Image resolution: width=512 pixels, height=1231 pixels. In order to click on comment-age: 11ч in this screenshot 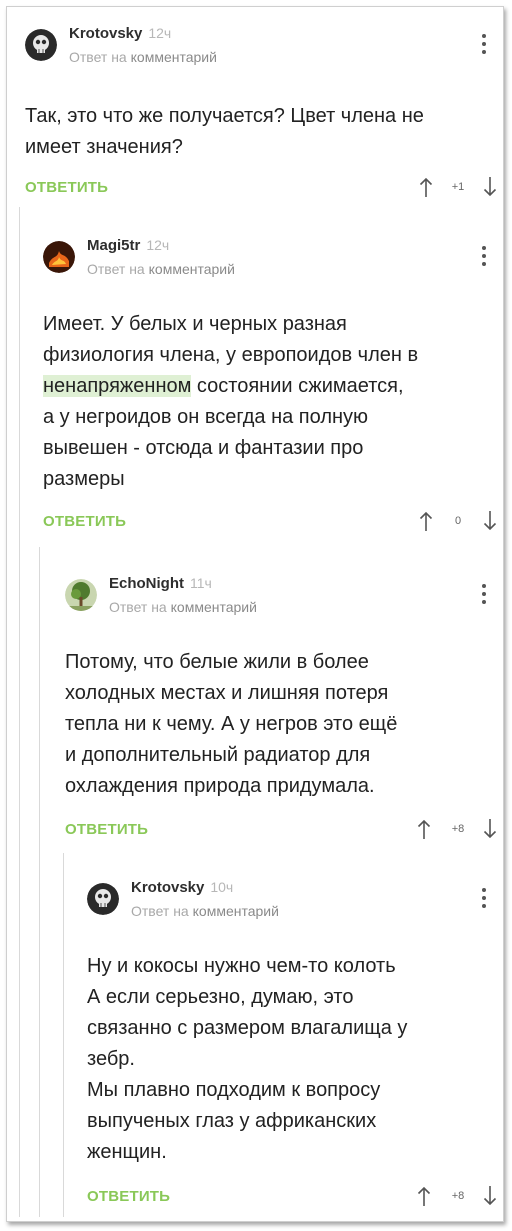, I will do `click(201, 583)`.